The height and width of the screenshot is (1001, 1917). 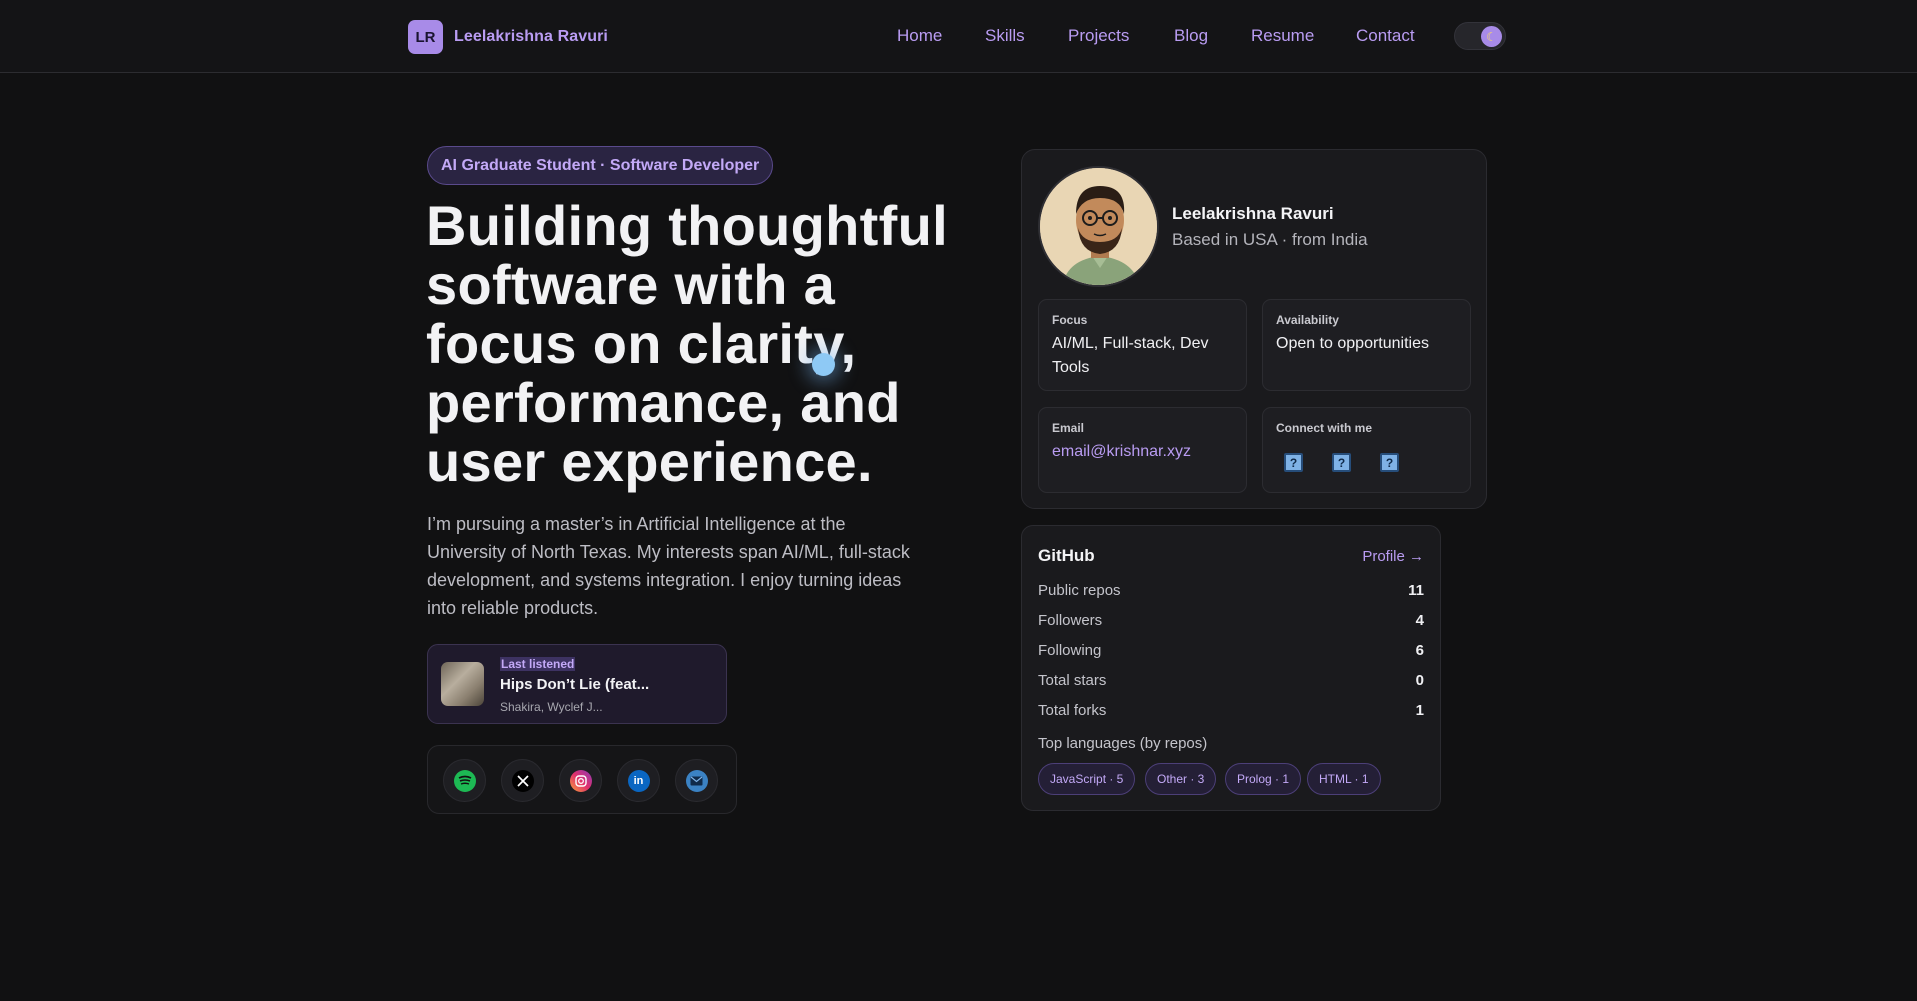 I want to click on linkedin-icon: in, so click(x=638, y=780).